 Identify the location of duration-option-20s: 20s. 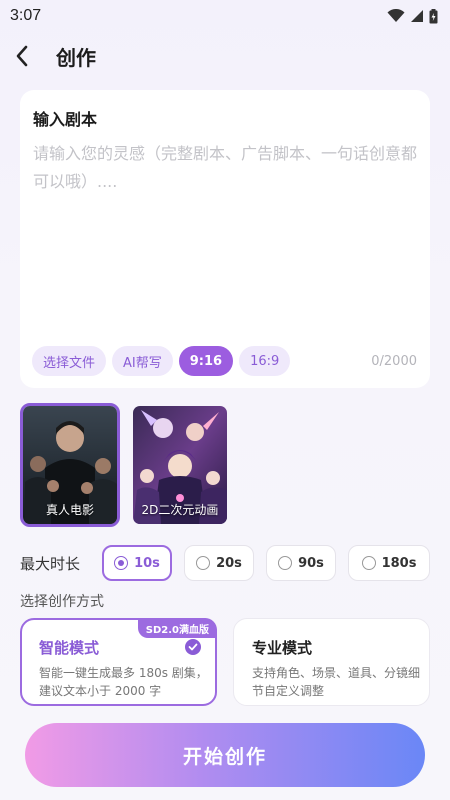
(219, 563).